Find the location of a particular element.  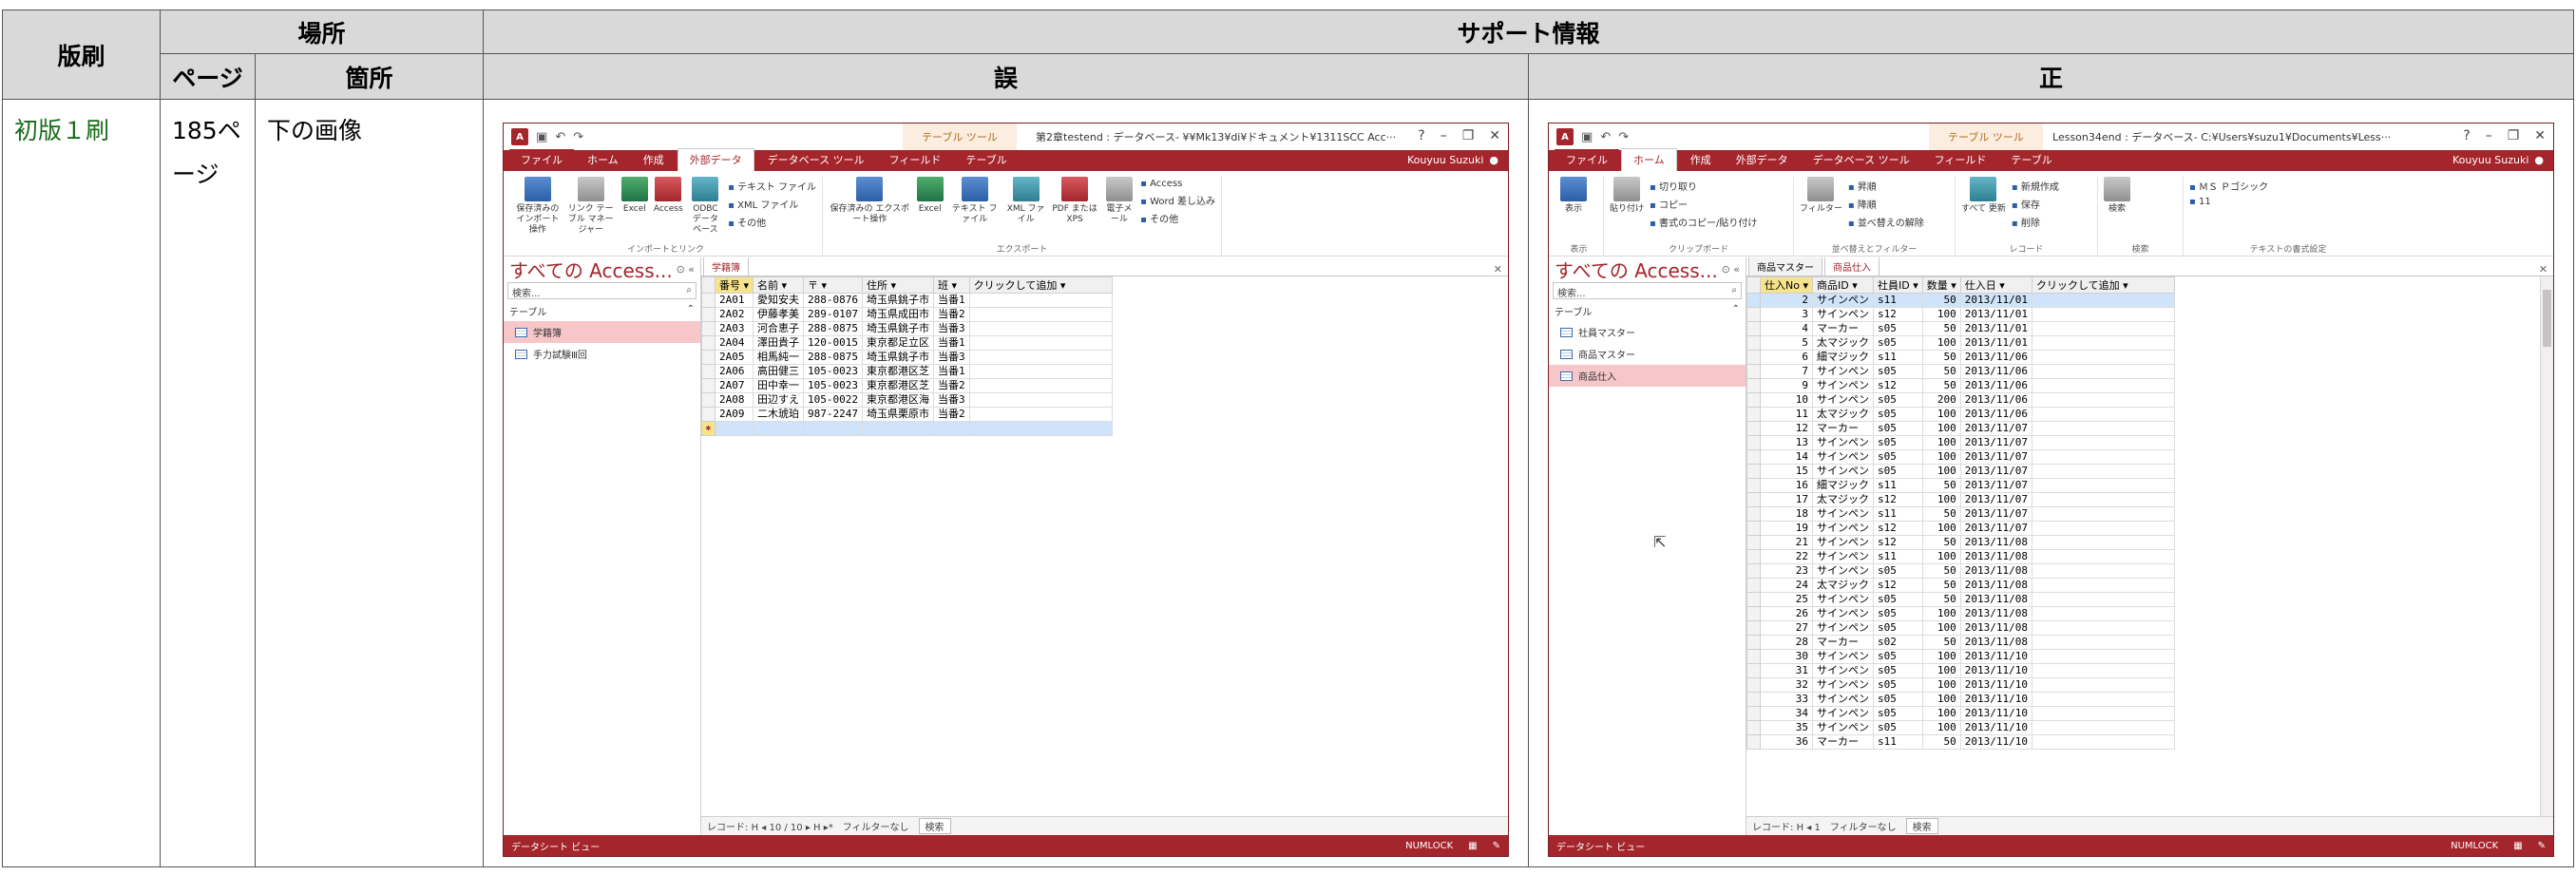

table-cell: 二木琥珀 is located at coordinates (779, 414).